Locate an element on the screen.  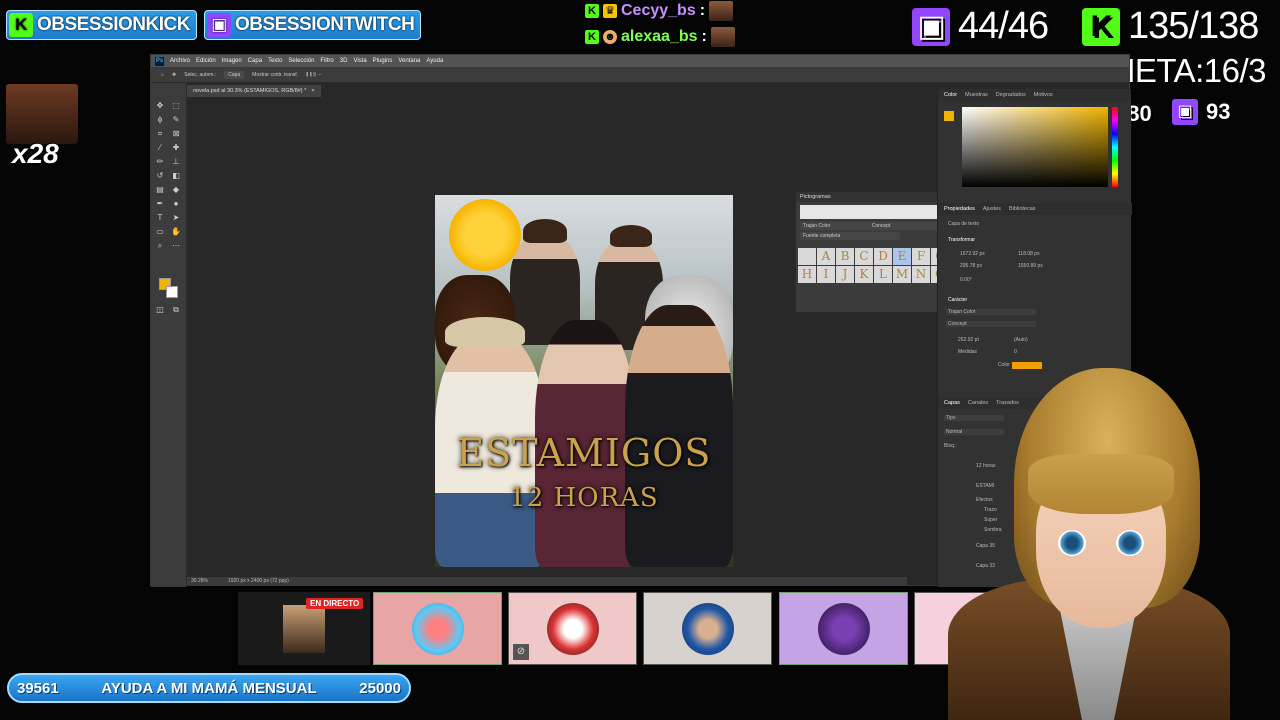
menu-item-plugins: Plugins is located at coordinates (383, 61).